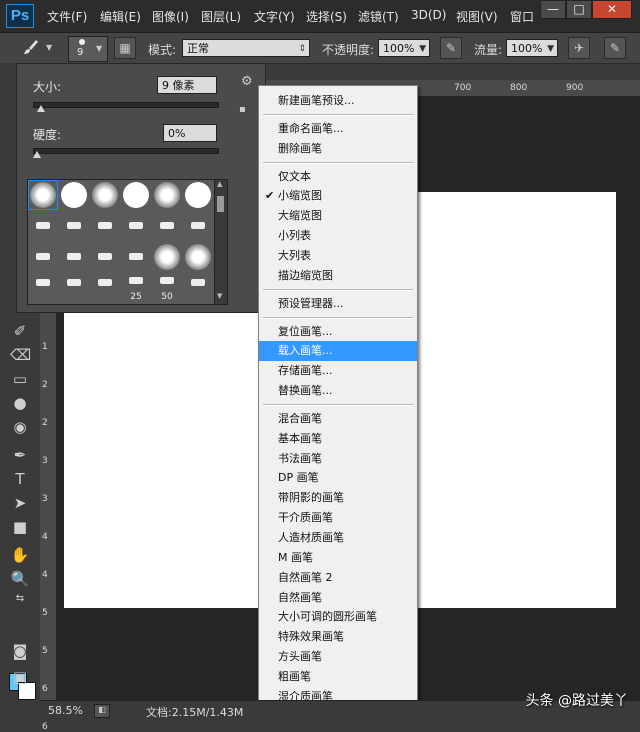 This screenshot has width=640, height=732. What do you see at coordinates (579, 9) in the screenshot?
I see `maximize-button: □` at bounding box center [579, 9].